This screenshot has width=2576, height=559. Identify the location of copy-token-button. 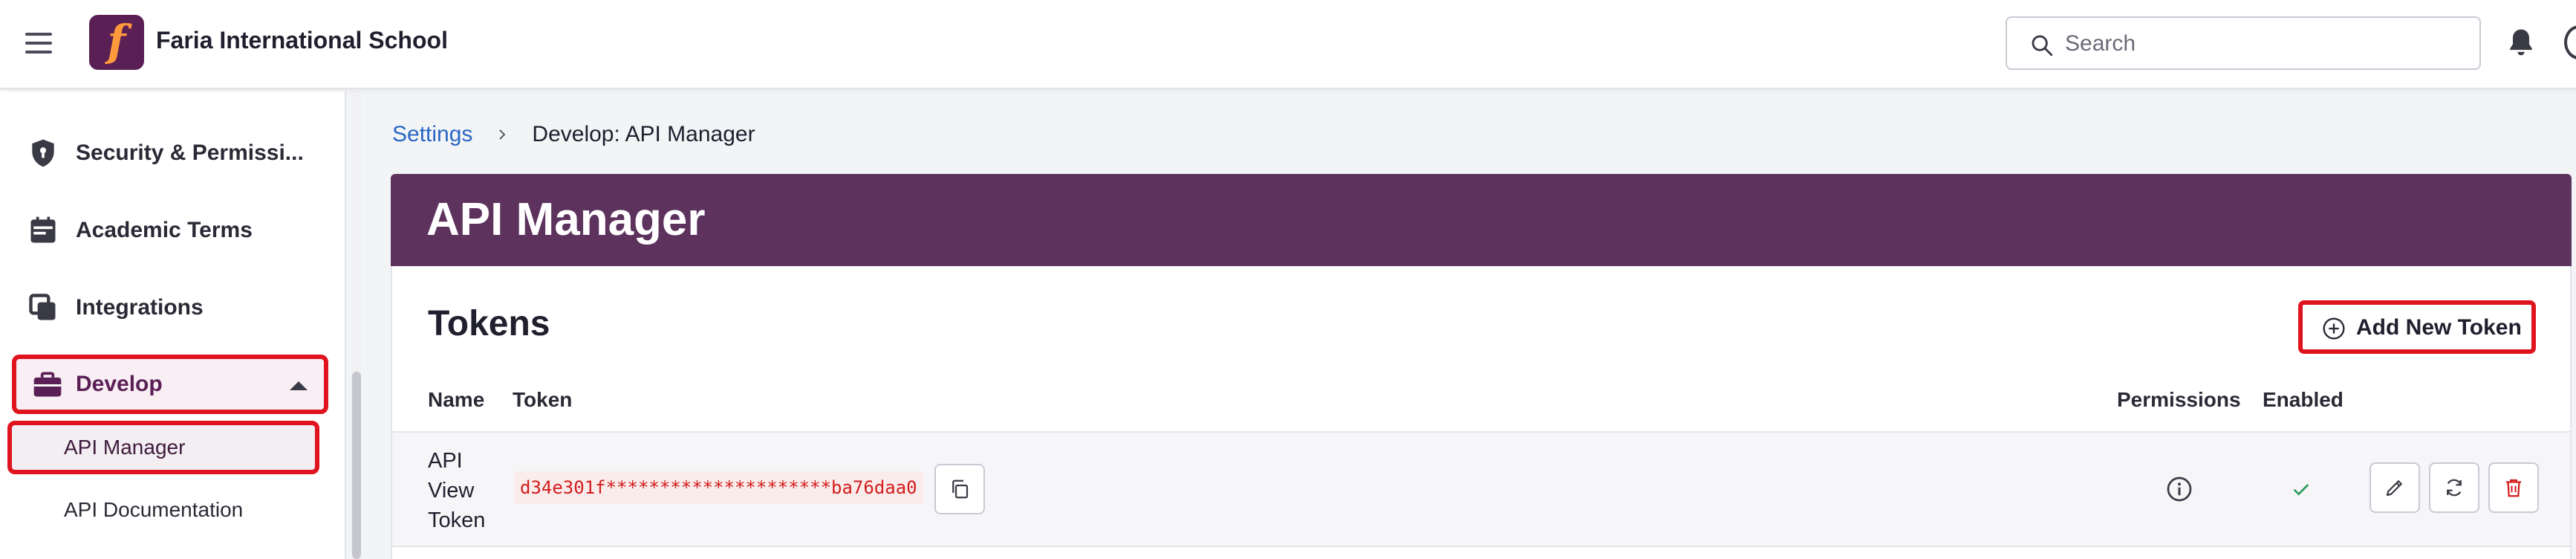
(960, 489).